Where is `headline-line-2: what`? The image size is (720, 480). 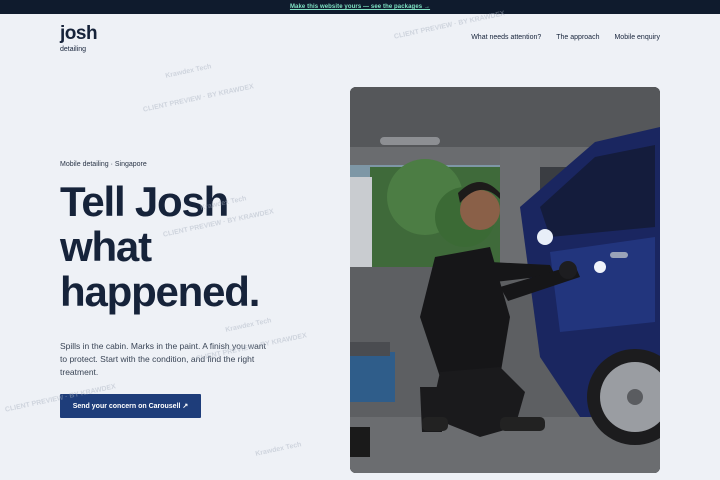
headline-line-2: what is located at coordinates (106, 246).